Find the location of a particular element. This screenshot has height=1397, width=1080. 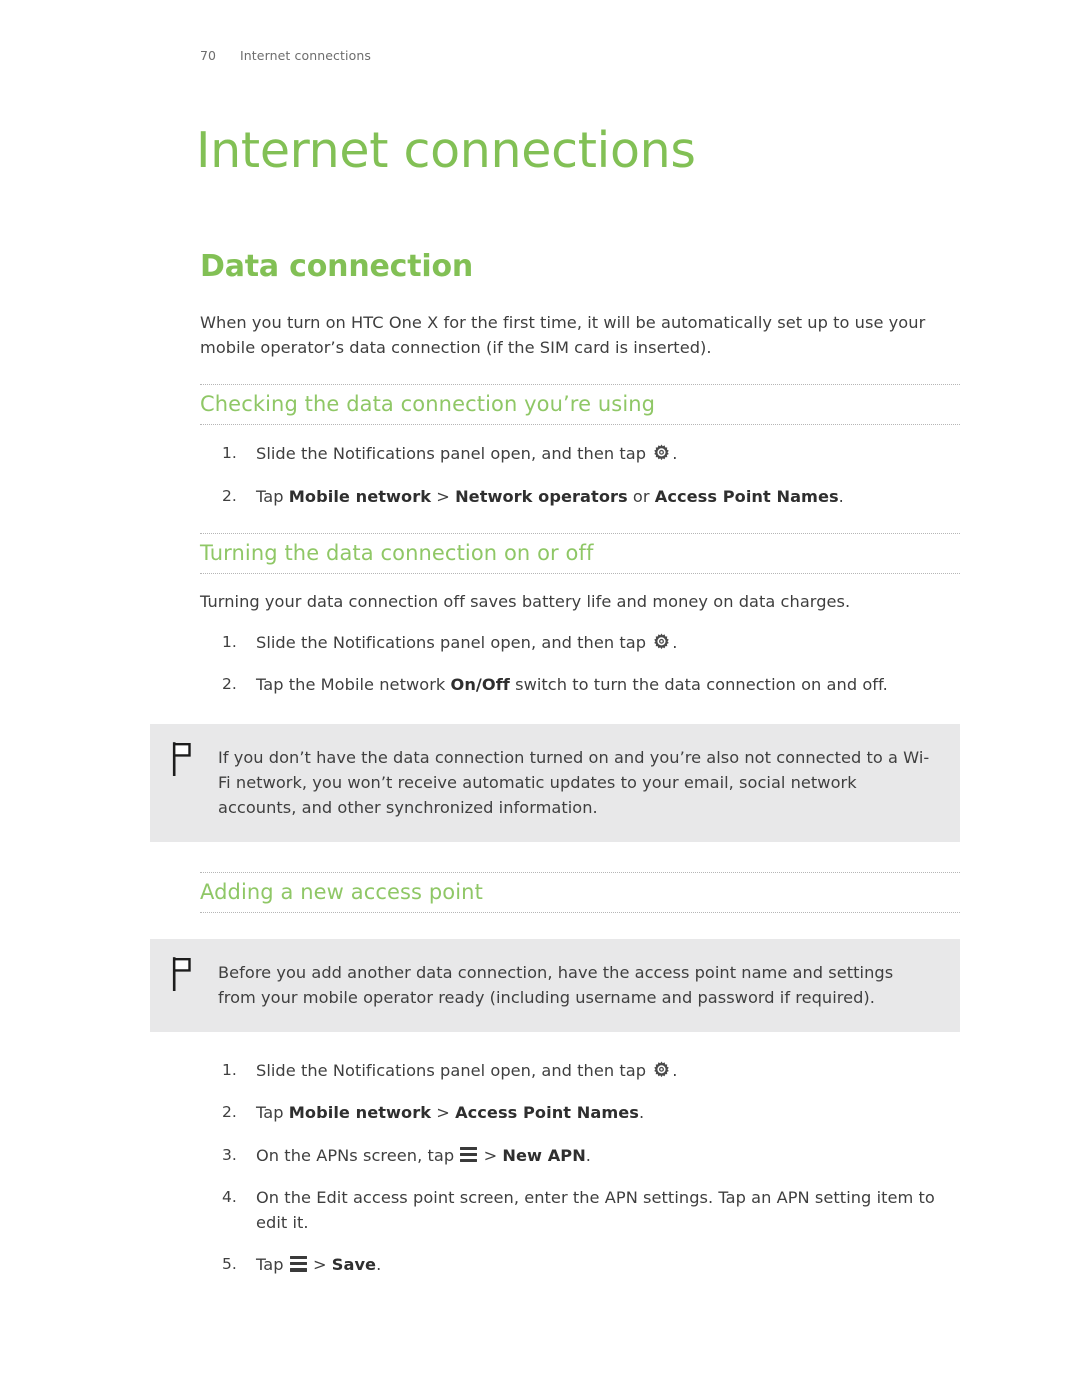

step-number: 3. is located at coordinates (229, 1154).